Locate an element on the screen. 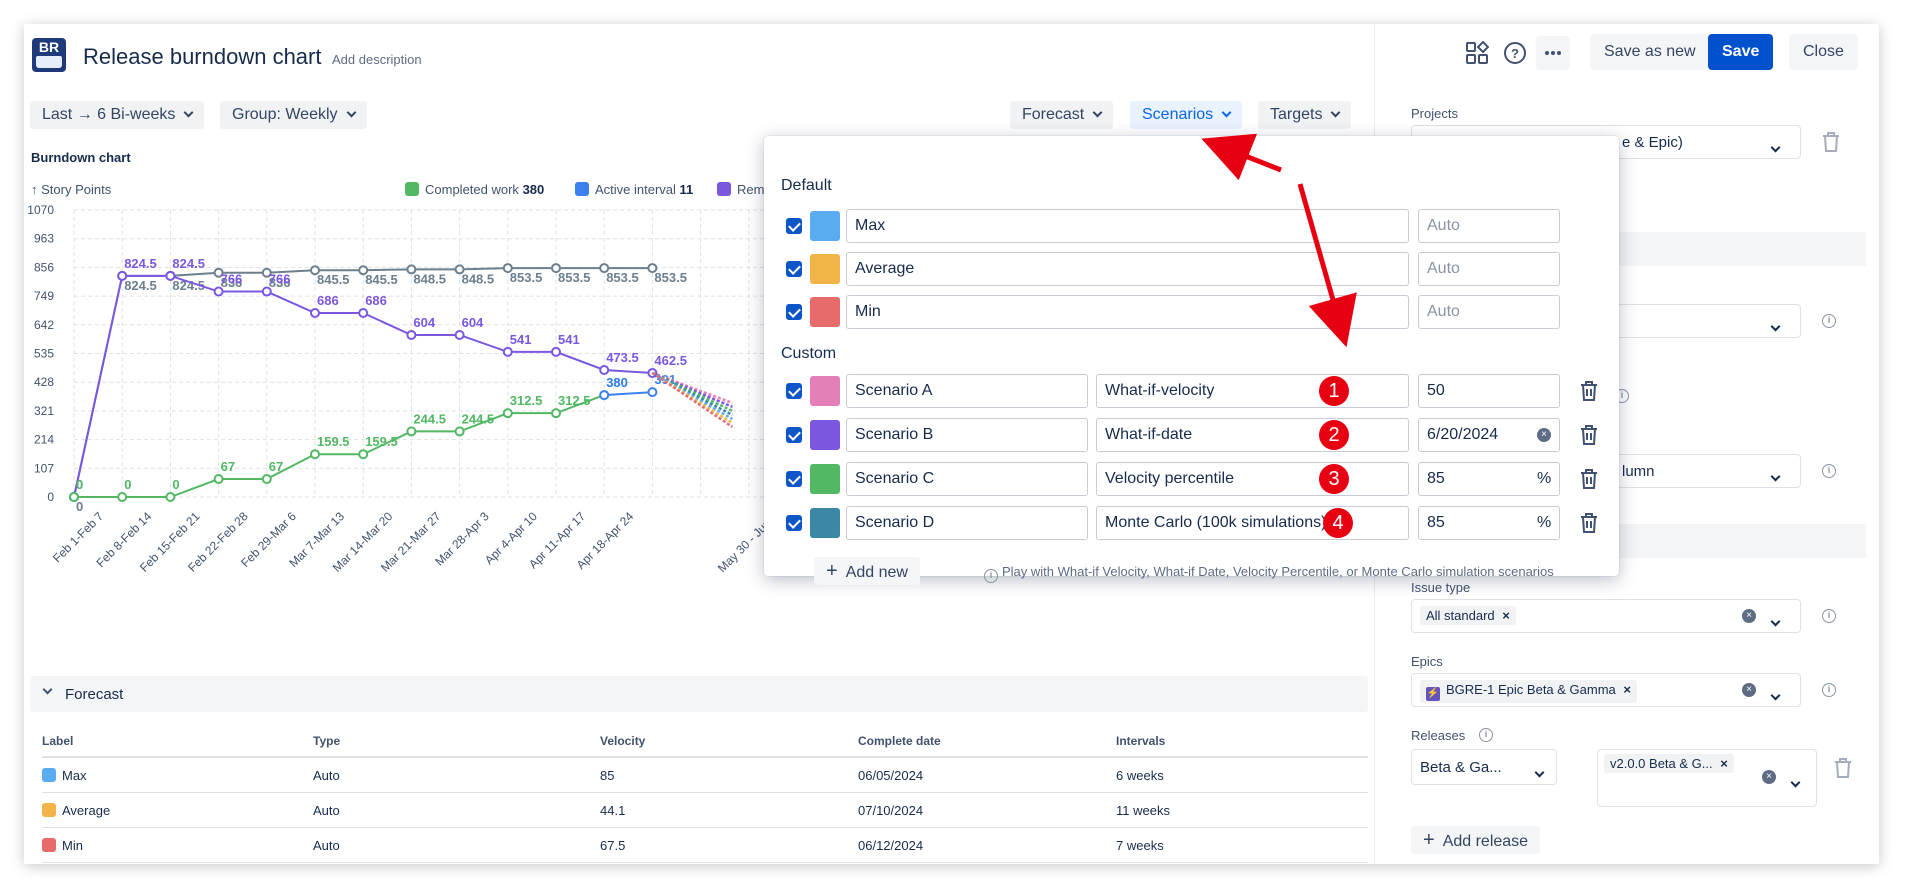  scenario-d-type-select: Monte Carlo (100k simulations) 4 is located at coordinates (1252, 523).